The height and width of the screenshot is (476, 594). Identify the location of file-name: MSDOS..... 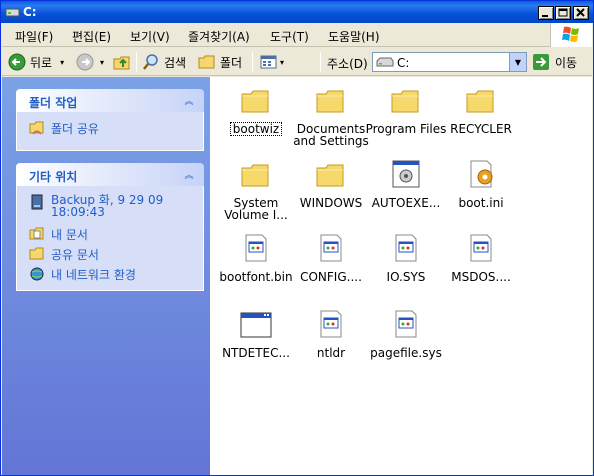
(481, 277).